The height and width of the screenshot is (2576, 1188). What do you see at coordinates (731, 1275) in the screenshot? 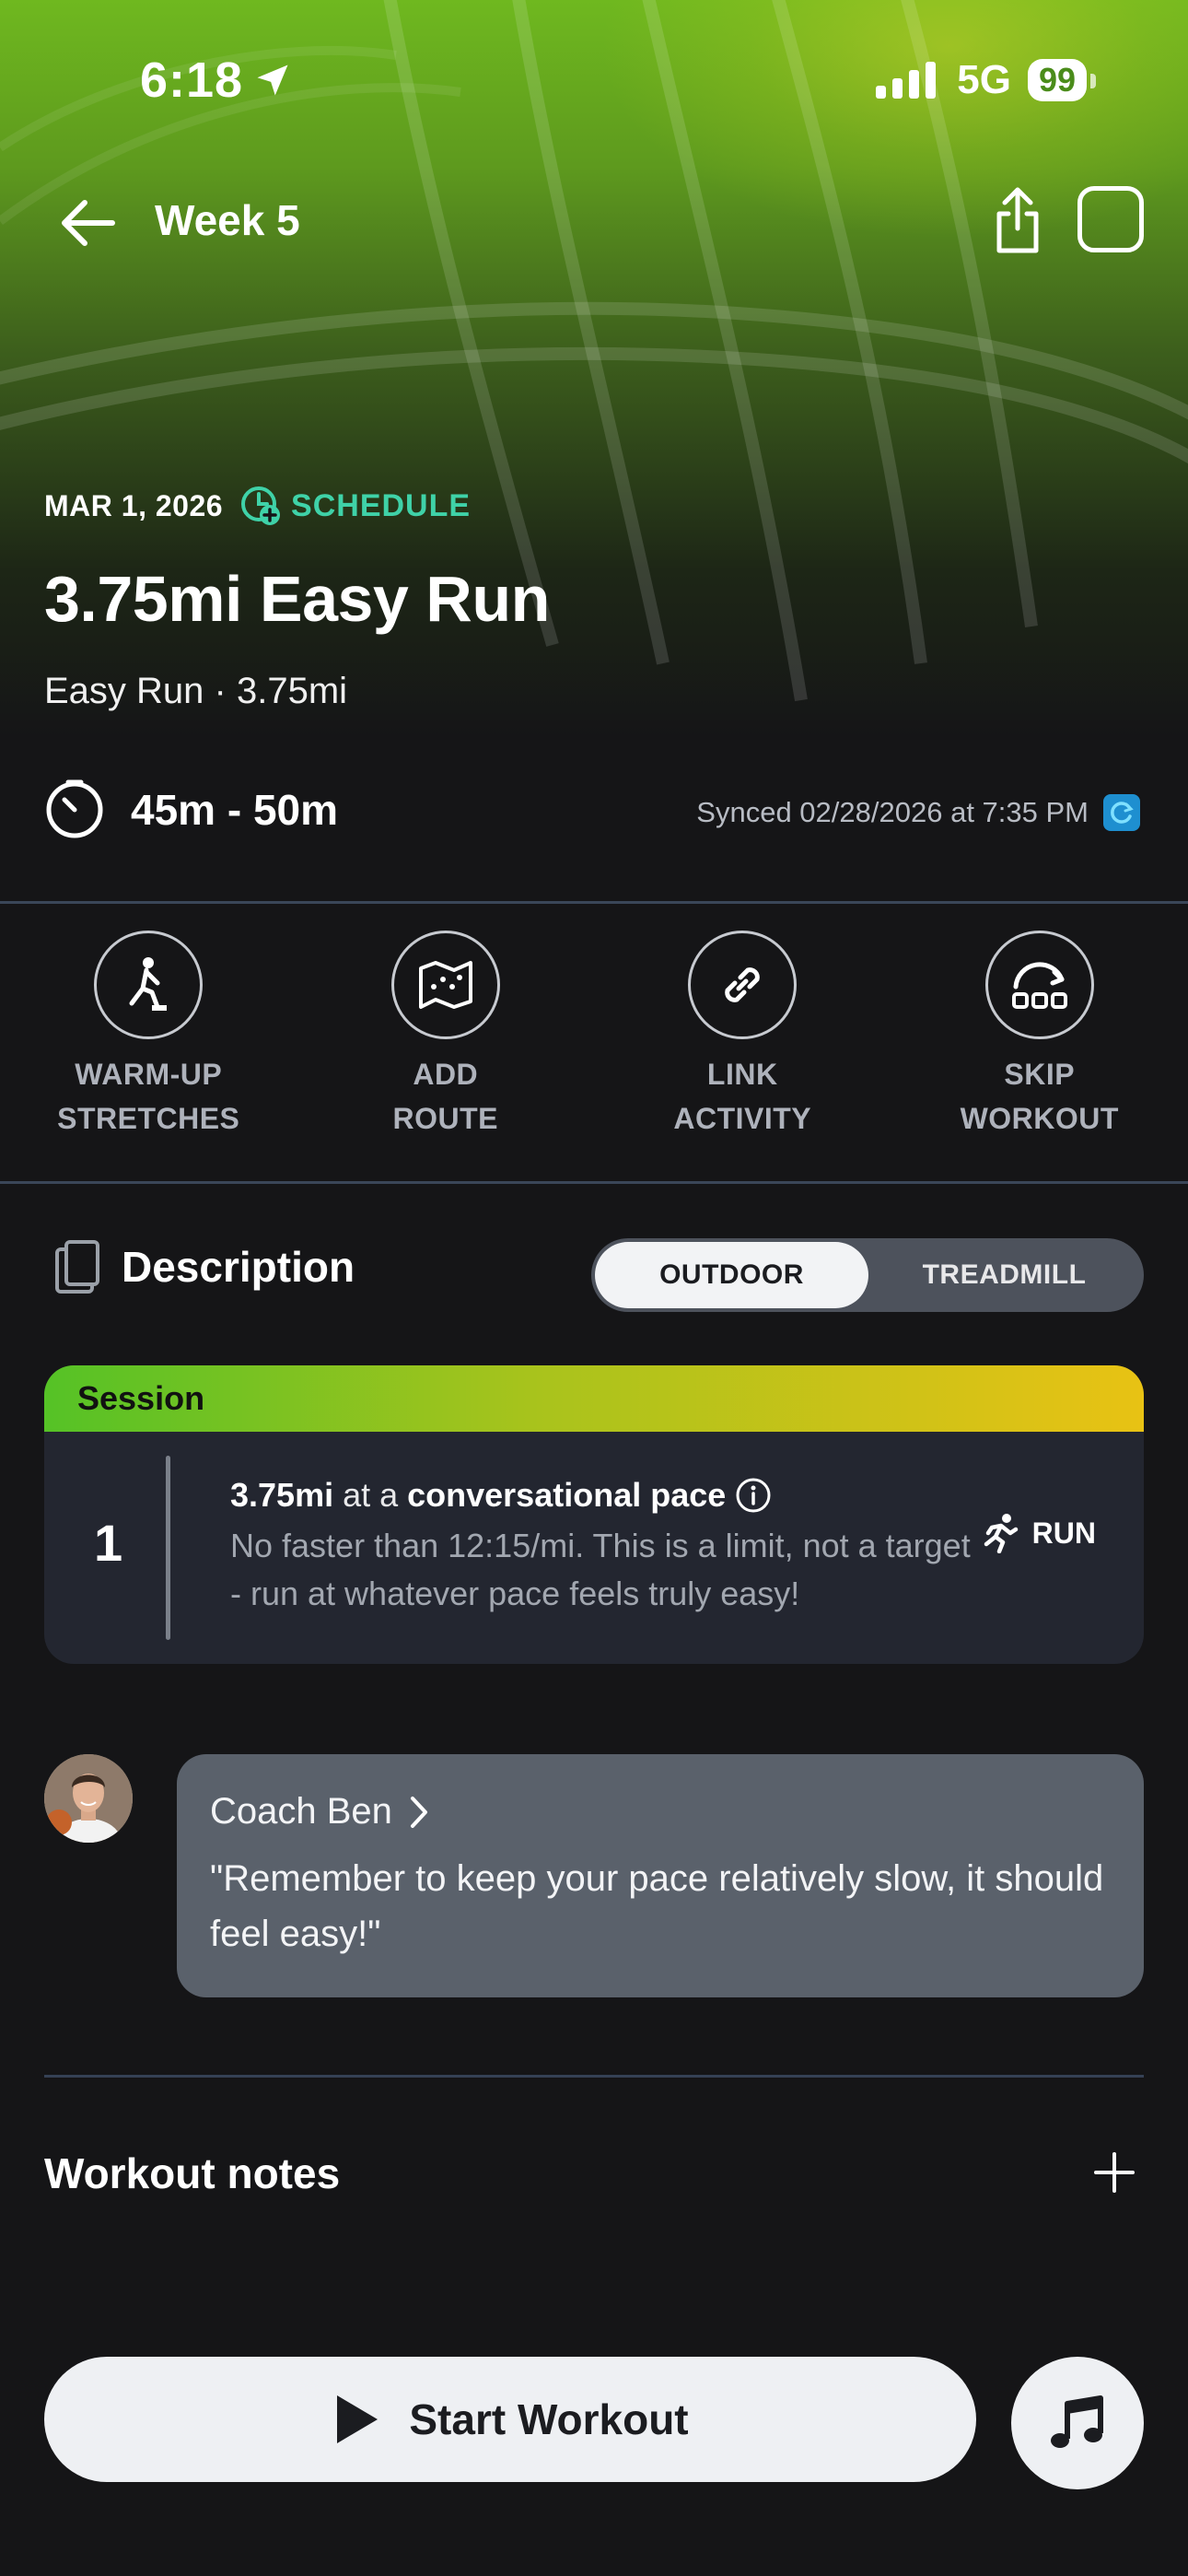
I see `toggle-outdoor: OUTDOOR` at bounding box center [731, 1275].